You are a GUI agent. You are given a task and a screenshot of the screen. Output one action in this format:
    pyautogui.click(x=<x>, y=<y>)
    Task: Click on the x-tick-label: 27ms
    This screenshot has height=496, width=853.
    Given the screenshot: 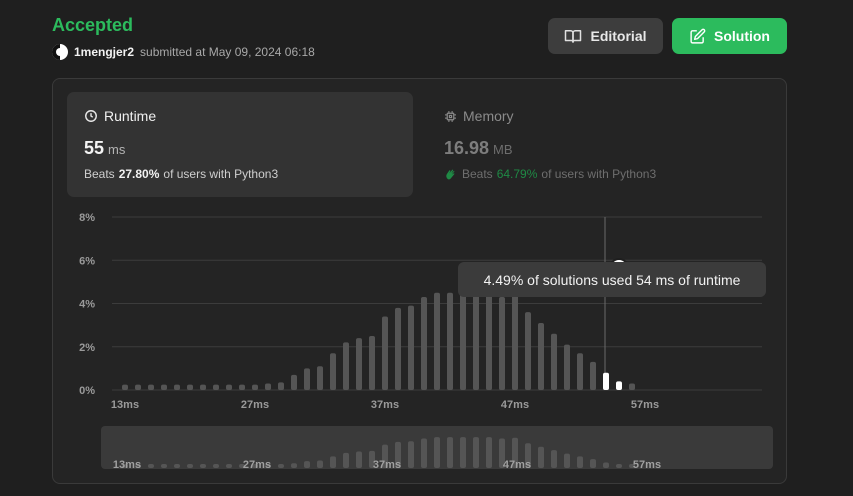 What is the action you would take?
    pyautogui.click(x=255, y=405)
    